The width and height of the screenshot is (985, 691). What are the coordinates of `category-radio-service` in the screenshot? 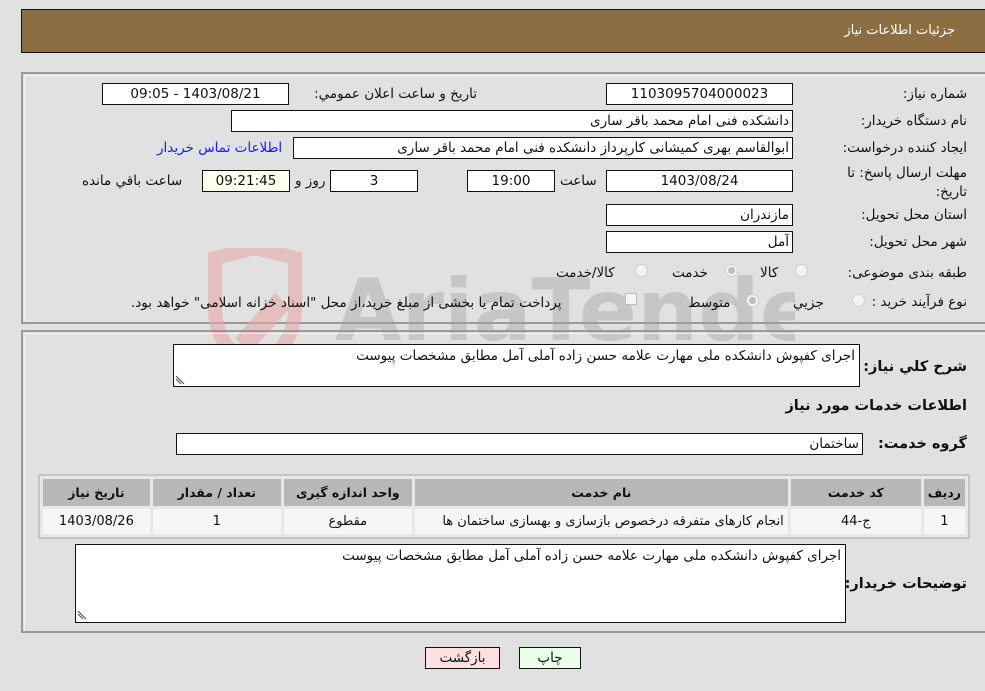 It's located at (731, 270).